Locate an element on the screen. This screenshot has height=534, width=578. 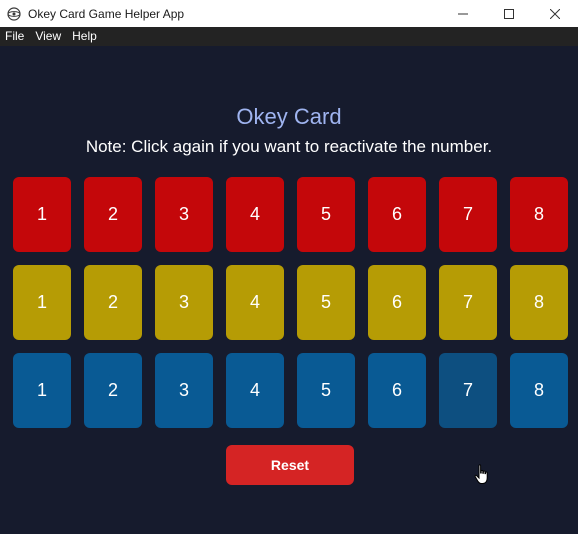
card-red-7: 7 is located at coordinates (468, 214).